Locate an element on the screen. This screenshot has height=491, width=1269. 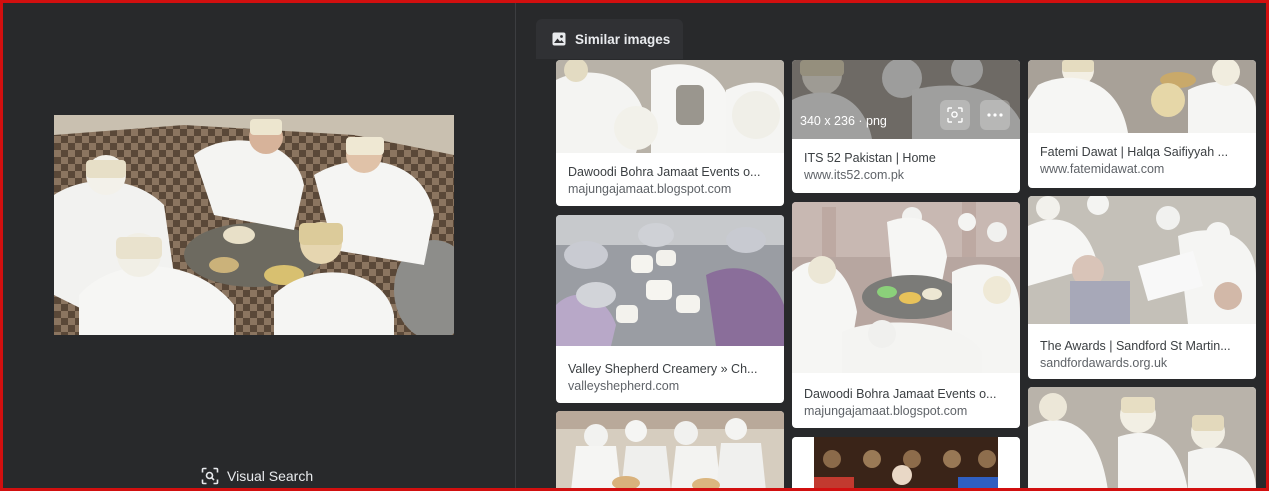
more-icon is located at coordinates (995, 115).